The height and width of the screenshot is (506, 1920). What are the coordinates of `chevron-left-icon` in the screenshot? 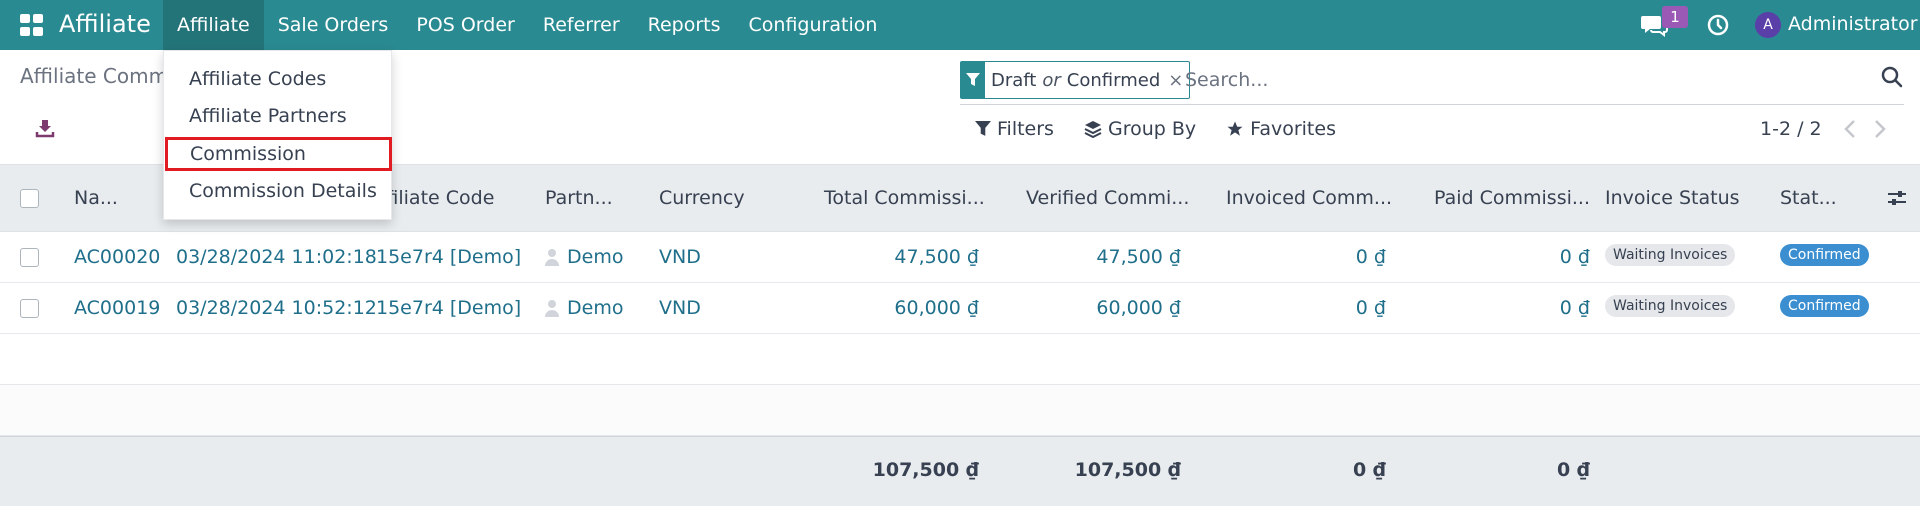 It's located at (1850, 129).